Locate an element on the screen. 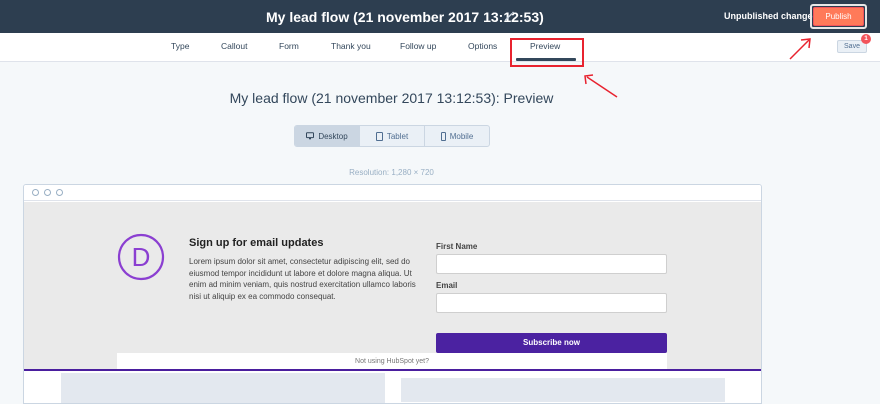  tab-callout: Callout is located at coordinates (234, 46).